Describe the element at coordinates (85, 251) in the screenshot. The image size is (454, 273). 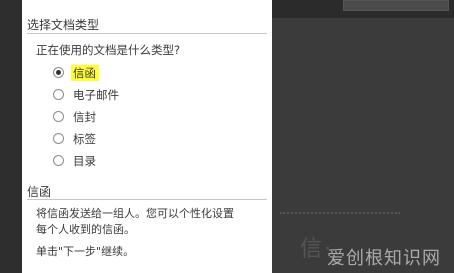
I see `next-step-hint: 单击"下一步"继续。` at that location.